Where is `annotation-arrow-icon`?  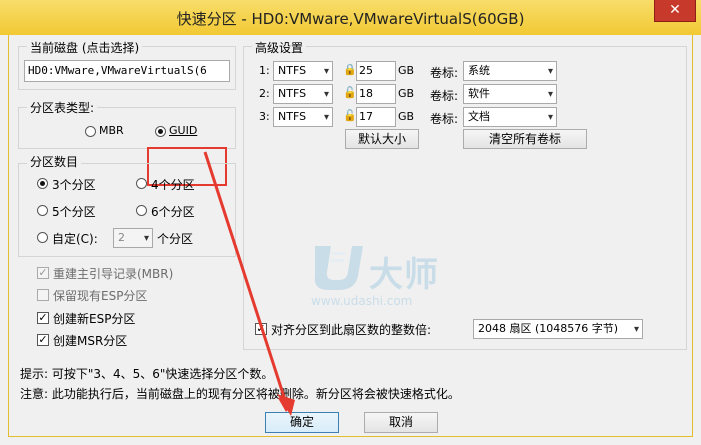 annotation-arrow-icon is located at coordinates (249, 283).